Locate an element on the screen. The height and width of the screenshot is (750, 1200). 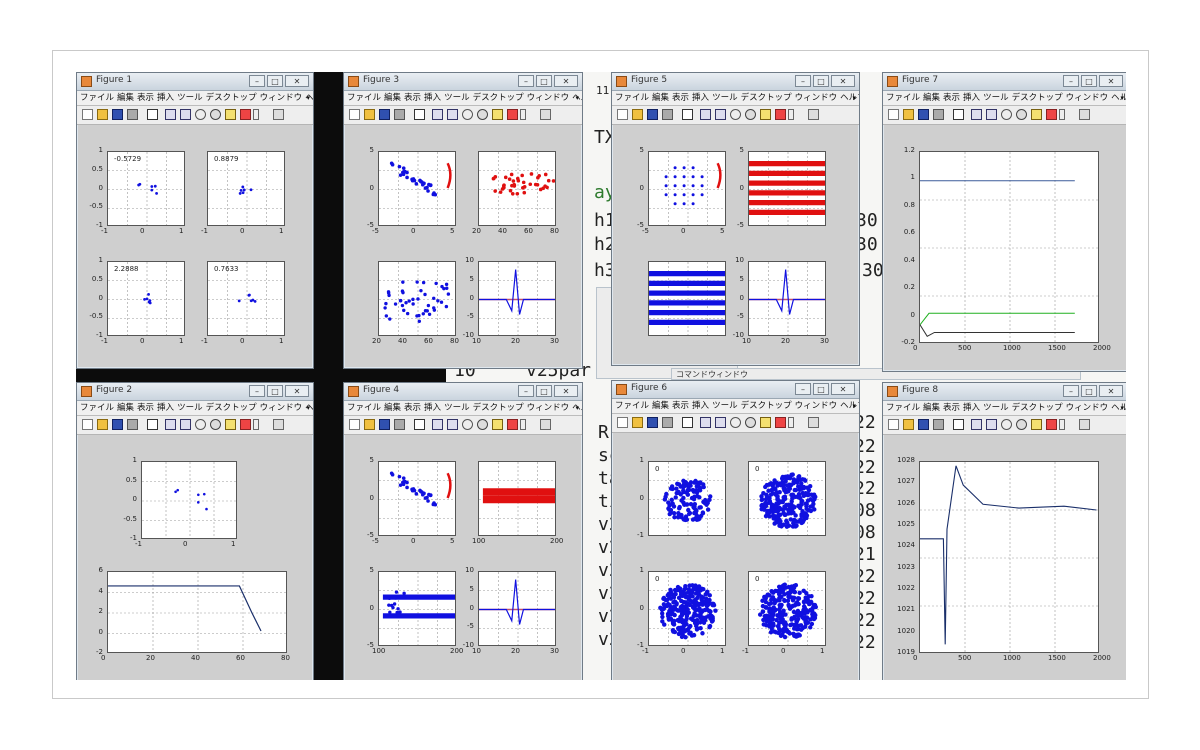
title-bar: Figure 3 – □ ✕ is located at coordinates (463, 82).